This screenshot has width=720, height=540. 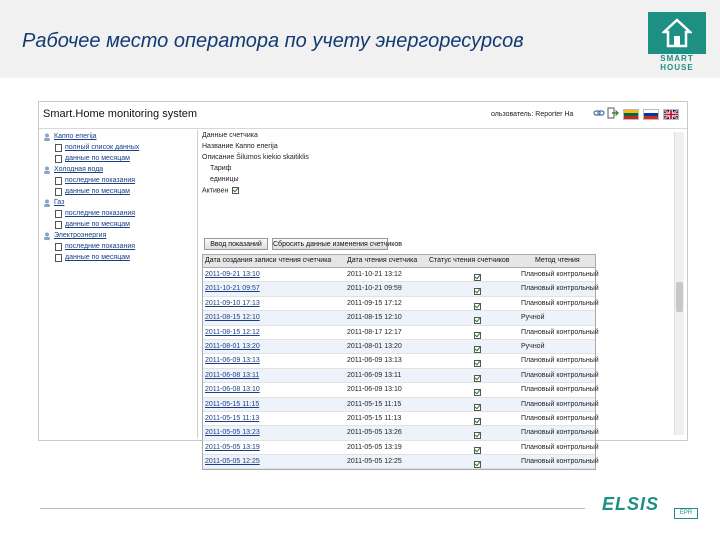 I want to click on sidebar-node-label: Холодная вода, so click(x=78, y=169).